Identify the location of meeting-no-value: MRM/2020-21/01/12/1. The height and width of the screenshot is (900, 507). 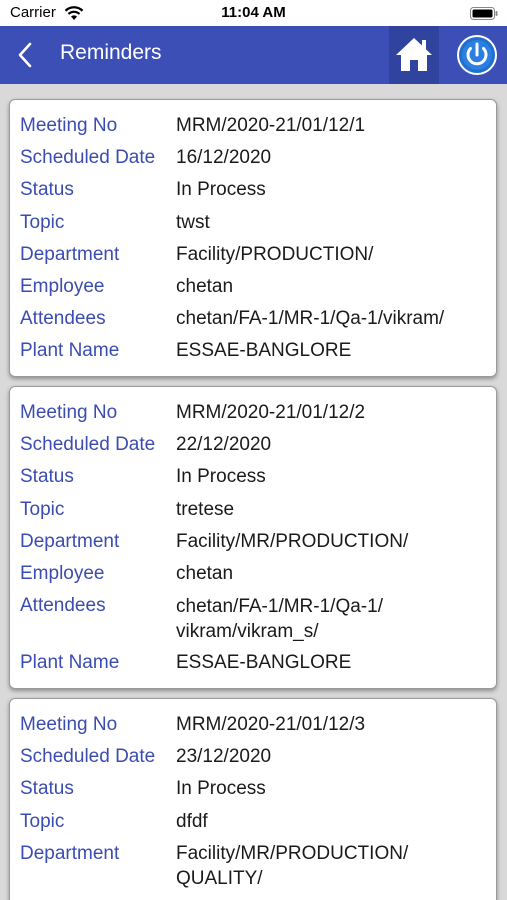
(271, 125).